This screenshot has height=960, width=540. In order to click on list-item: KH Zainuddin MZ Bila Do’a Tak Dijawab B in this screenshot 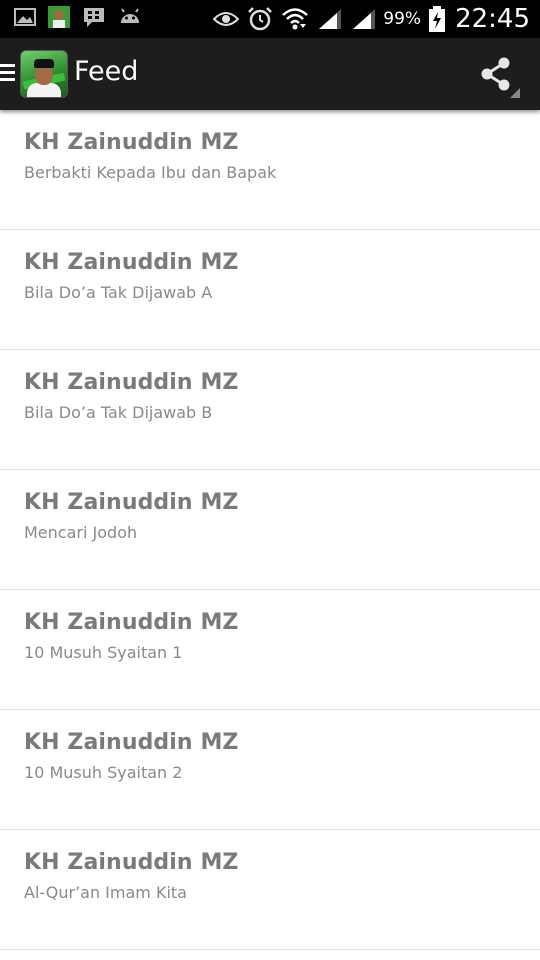, I will do `click(270, 410)`.